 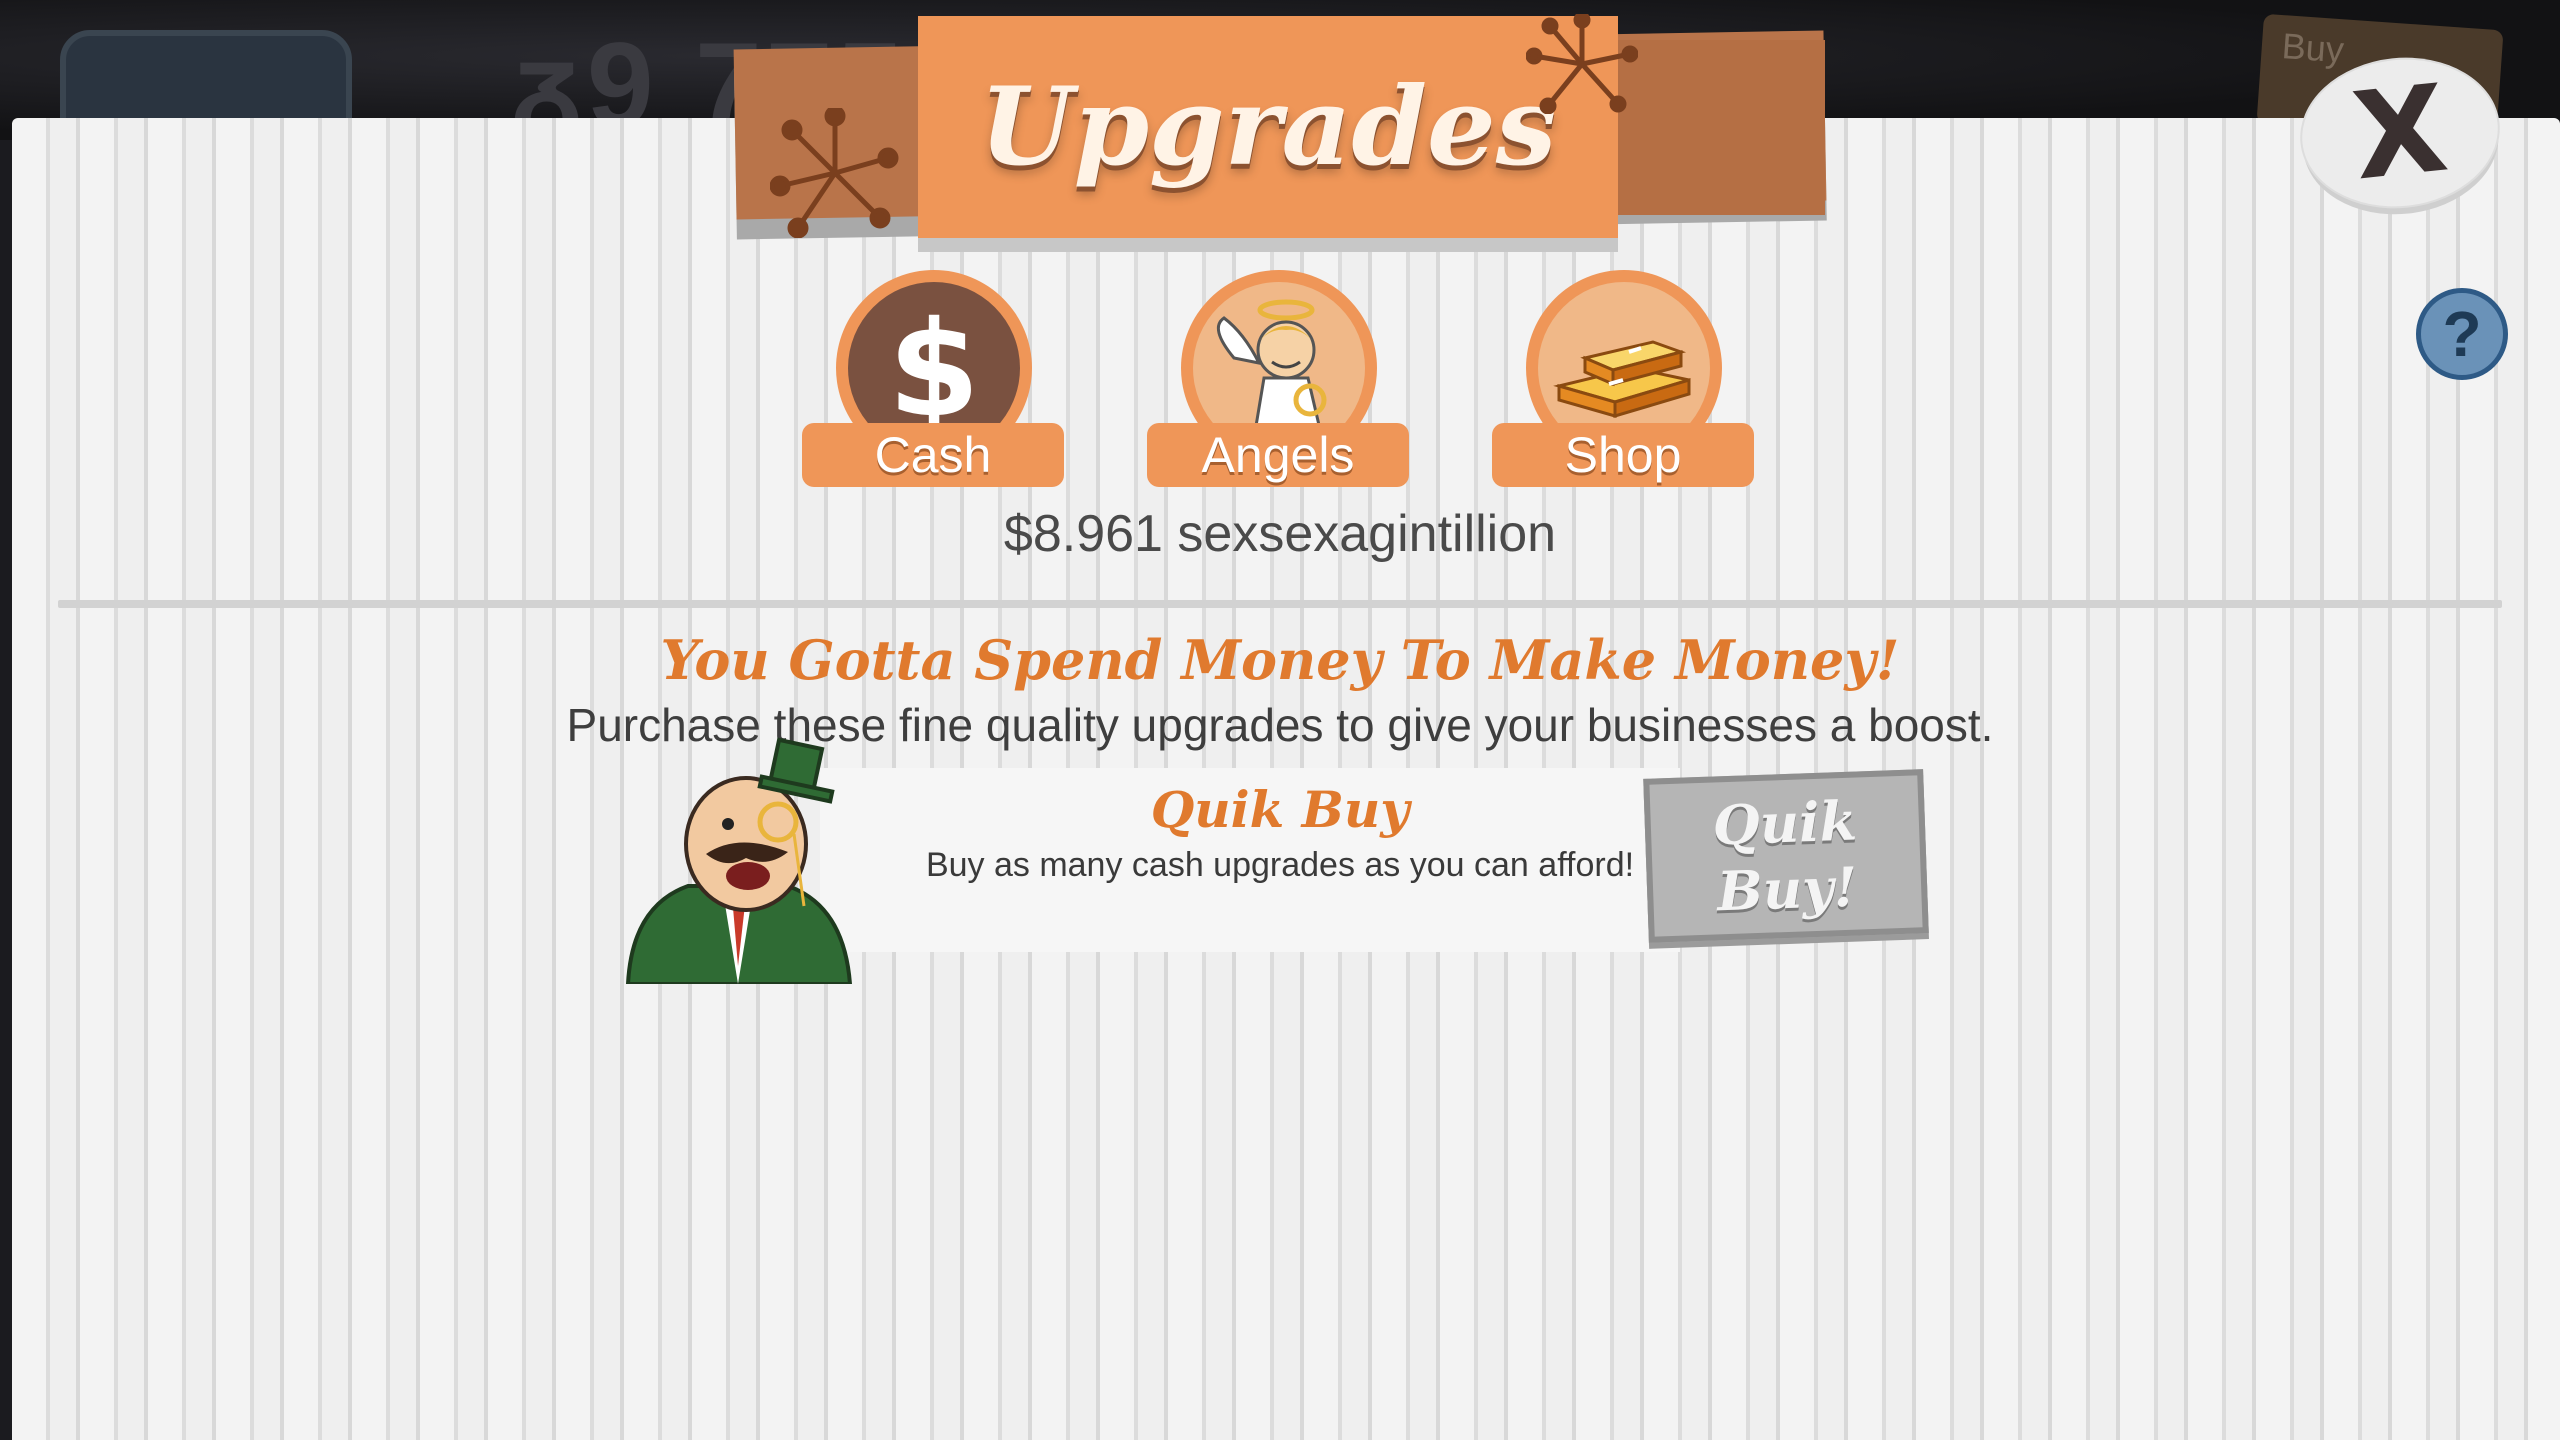 What do you see at coordinates (1280, 604) in the screenshot?
I see `section-divider` at bounding box center [1280, 604].